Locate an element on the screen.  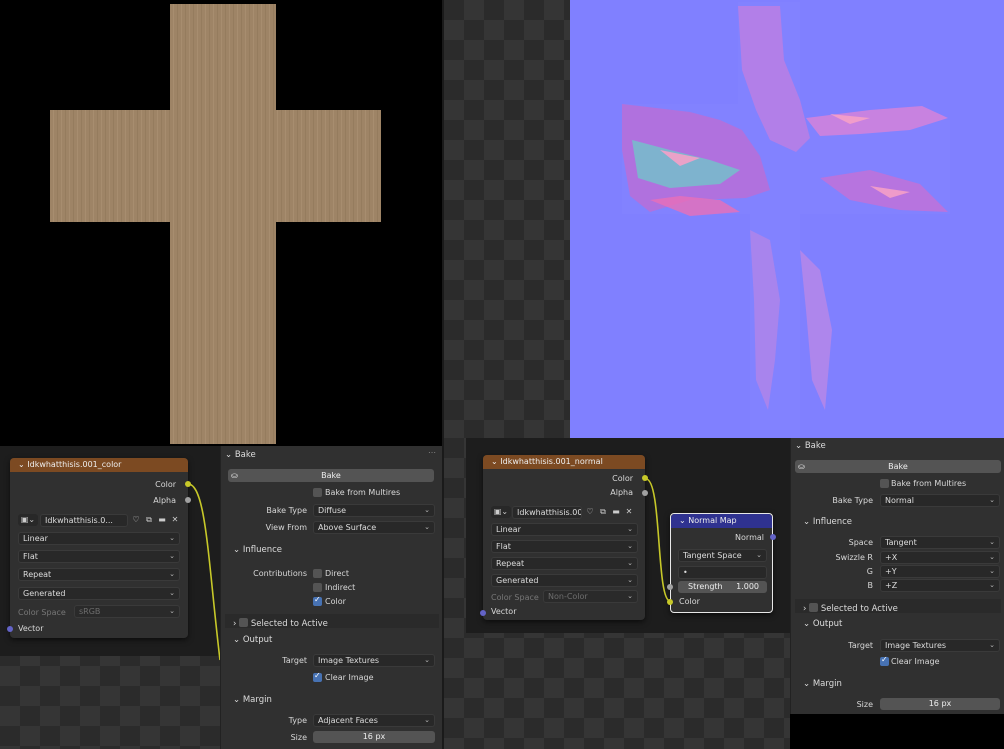
node-header: ⌄ Normal Map is located at coordinates (721, 521).